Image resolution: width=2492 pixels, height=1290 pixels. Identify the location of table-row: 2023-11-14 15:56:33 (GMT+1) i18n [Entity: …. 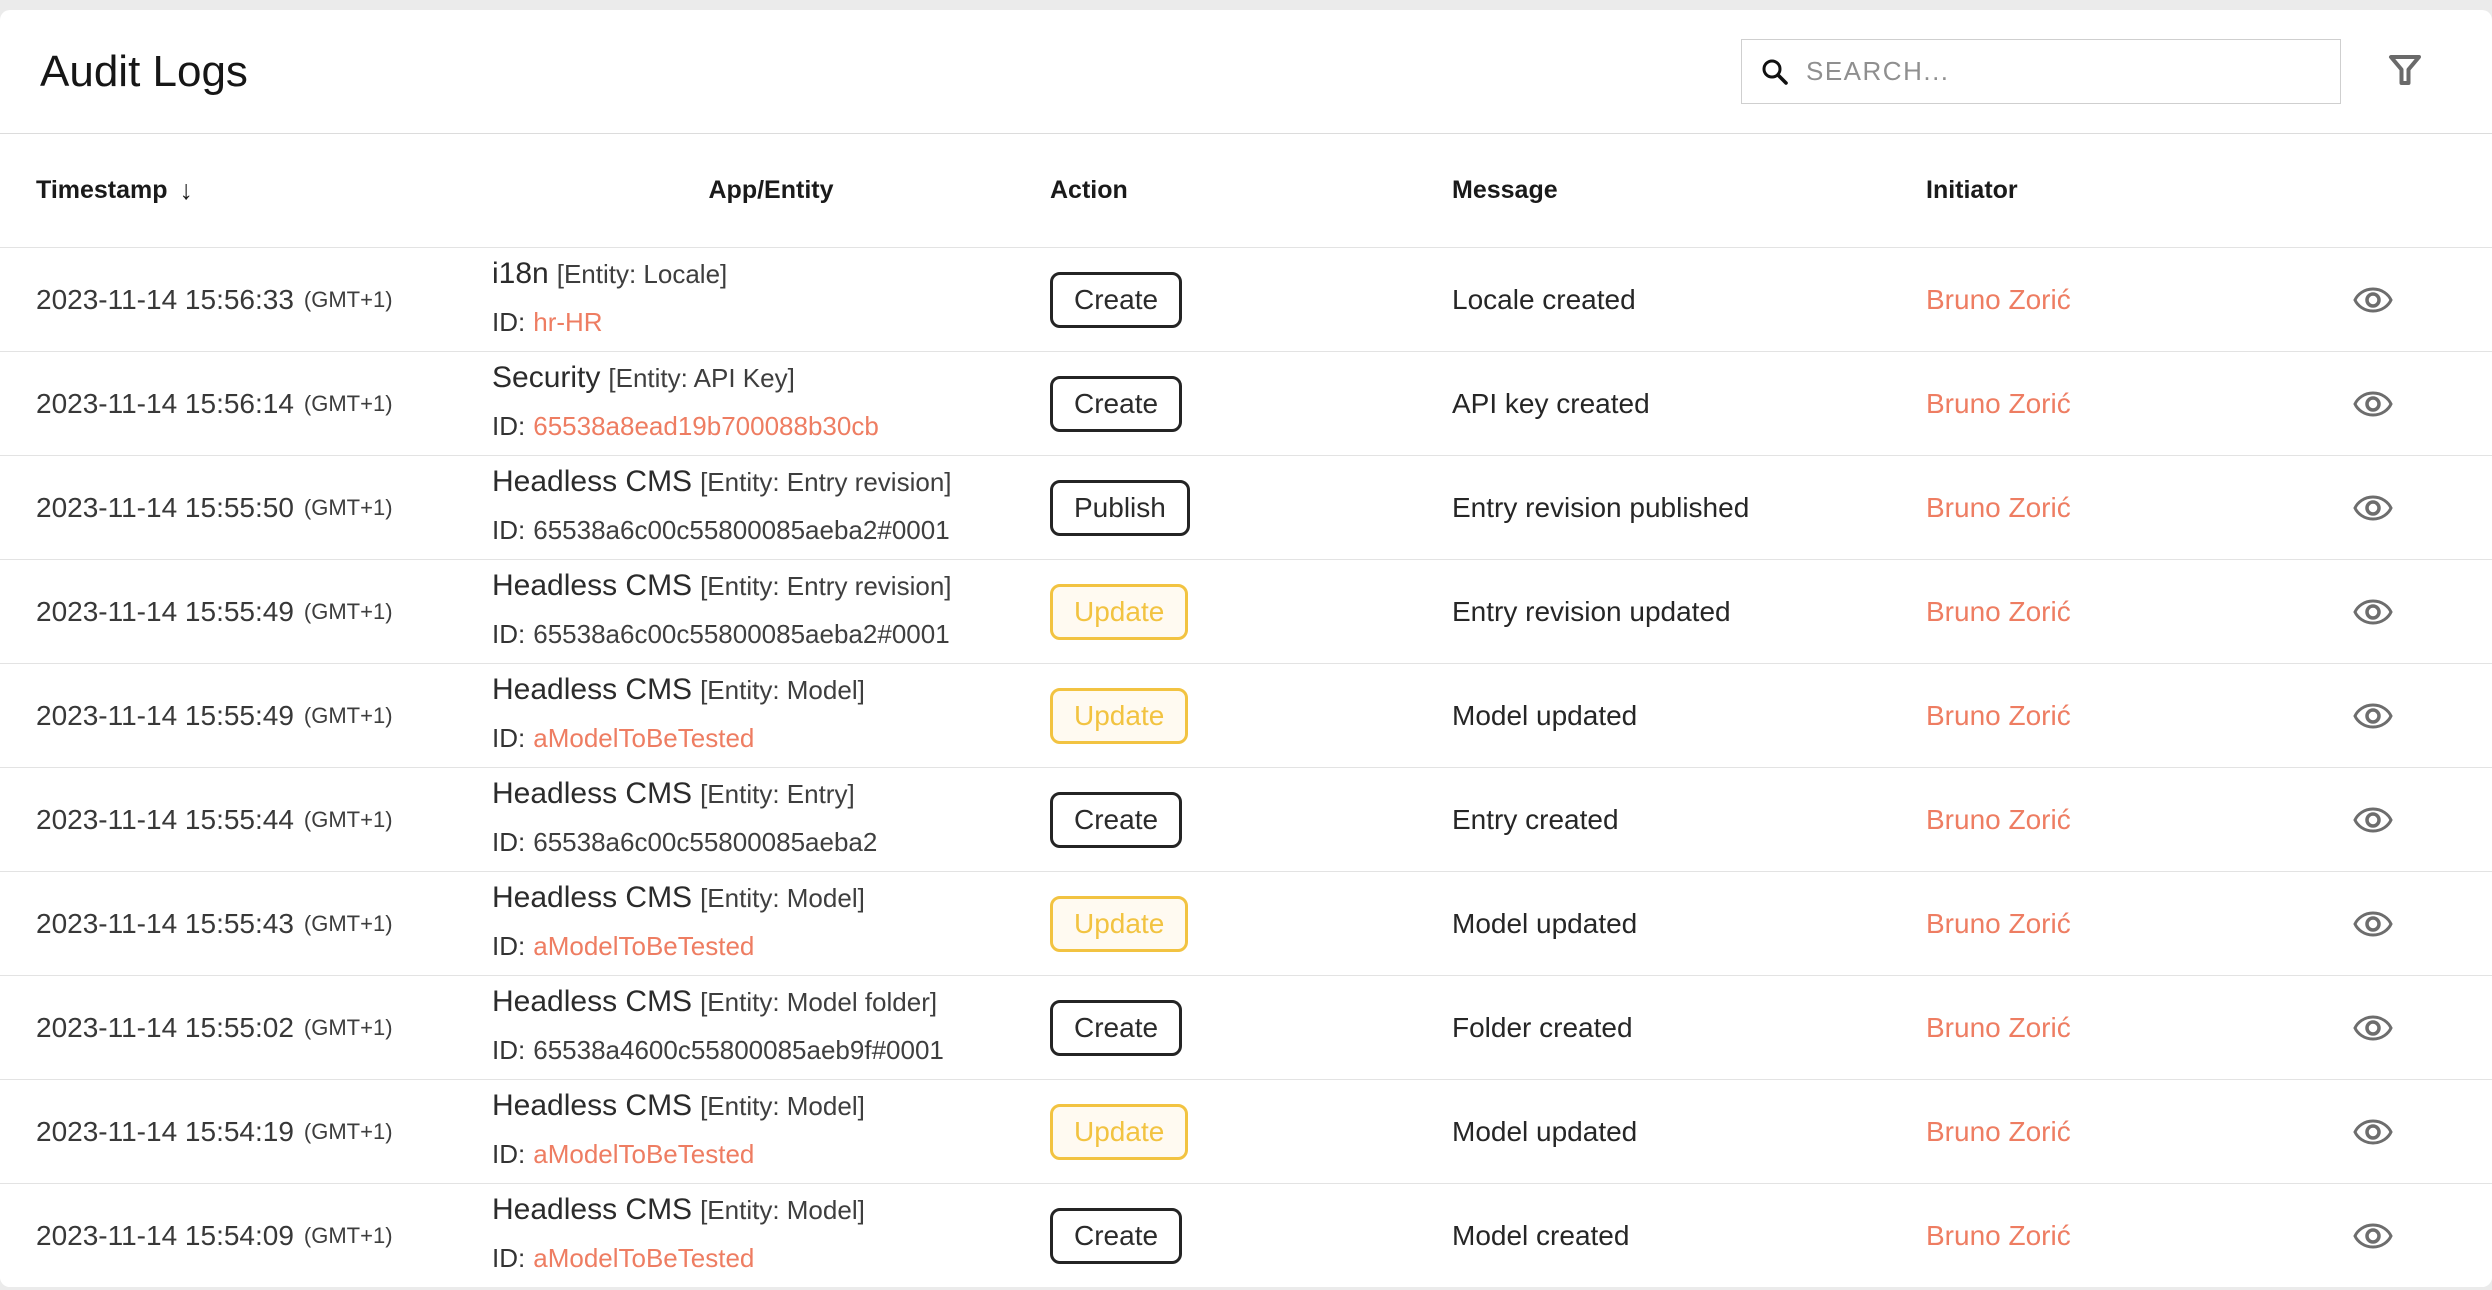
(1246, 299).